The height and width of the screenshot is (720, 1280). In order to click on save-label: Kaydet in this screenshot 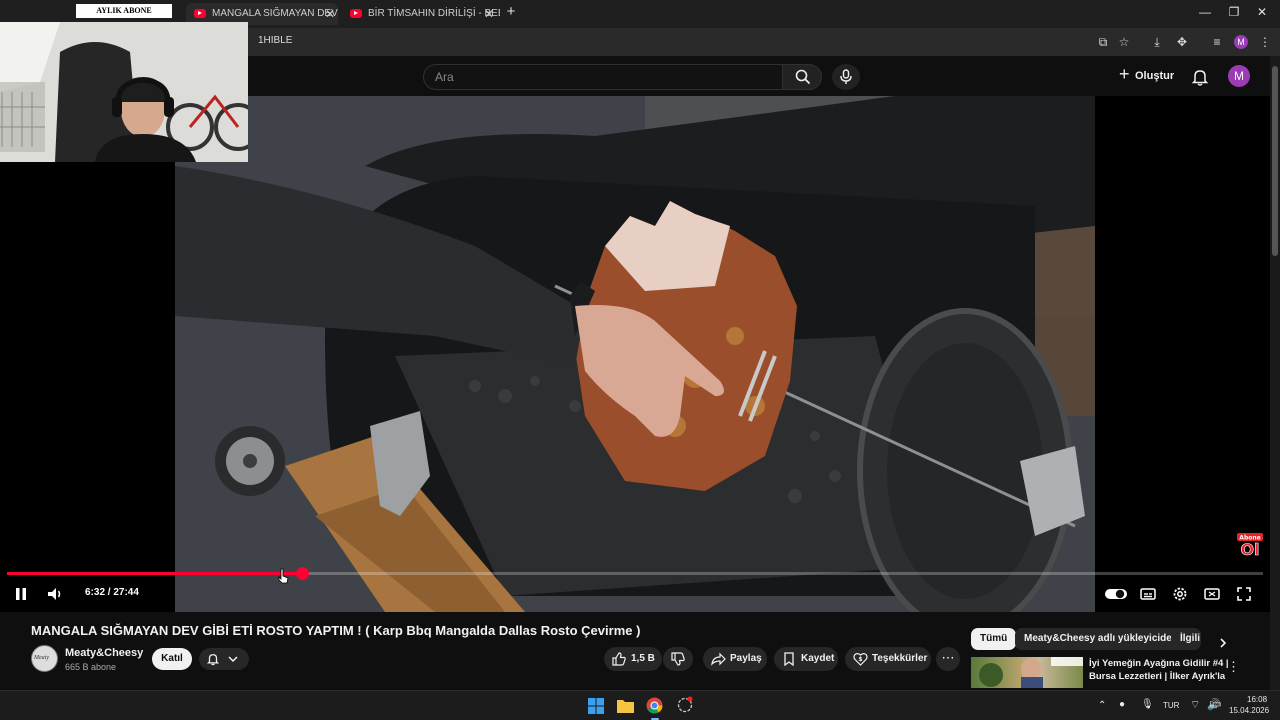, I will do `click(818, 658)`.